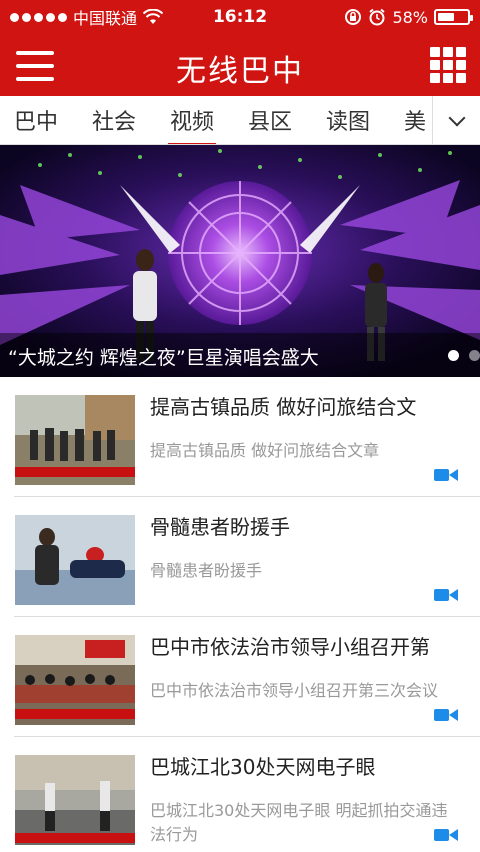 The width and height of the screenshot is (480, 852). What do you see at coordinates (294, 690) in the screenshot?
I see `news-subtitle: 巴中市依法治市领导小组召开第三次会议` at bounding box center [294, 690].